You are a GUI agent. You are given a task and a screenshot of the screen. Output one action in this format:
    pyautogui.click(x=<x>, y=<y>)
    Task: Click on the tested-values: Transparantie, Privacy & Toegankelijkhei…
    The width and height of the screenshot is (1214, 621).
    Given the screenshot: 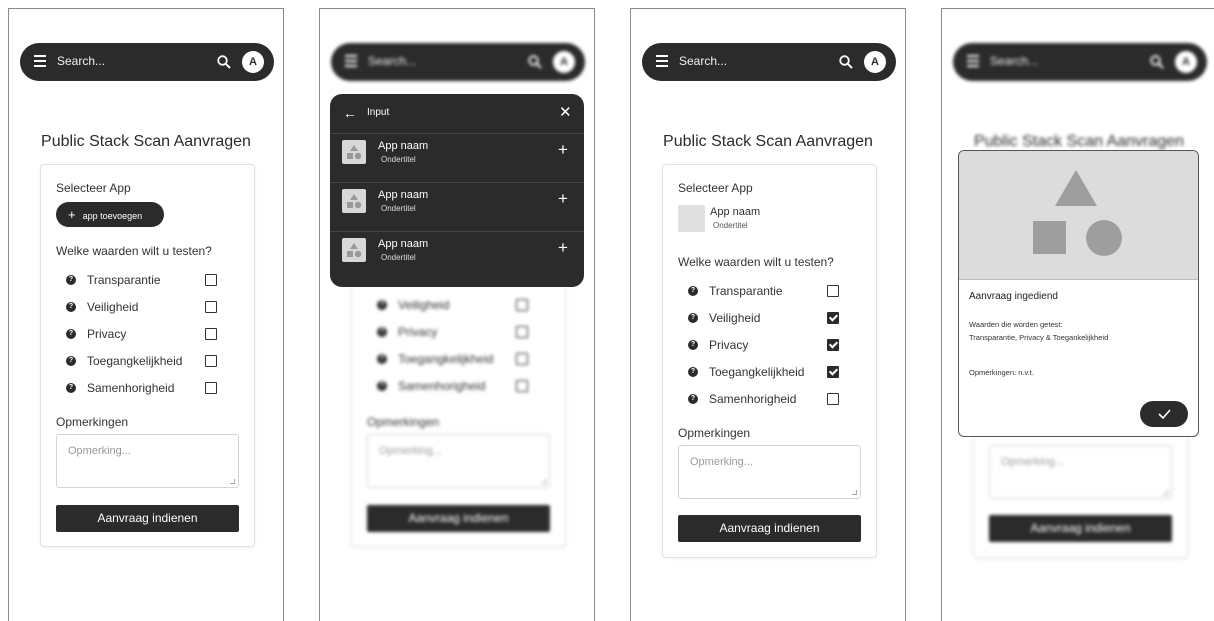 What is the action you would take?
    pyautogui.click(x=1039, y=337)
    